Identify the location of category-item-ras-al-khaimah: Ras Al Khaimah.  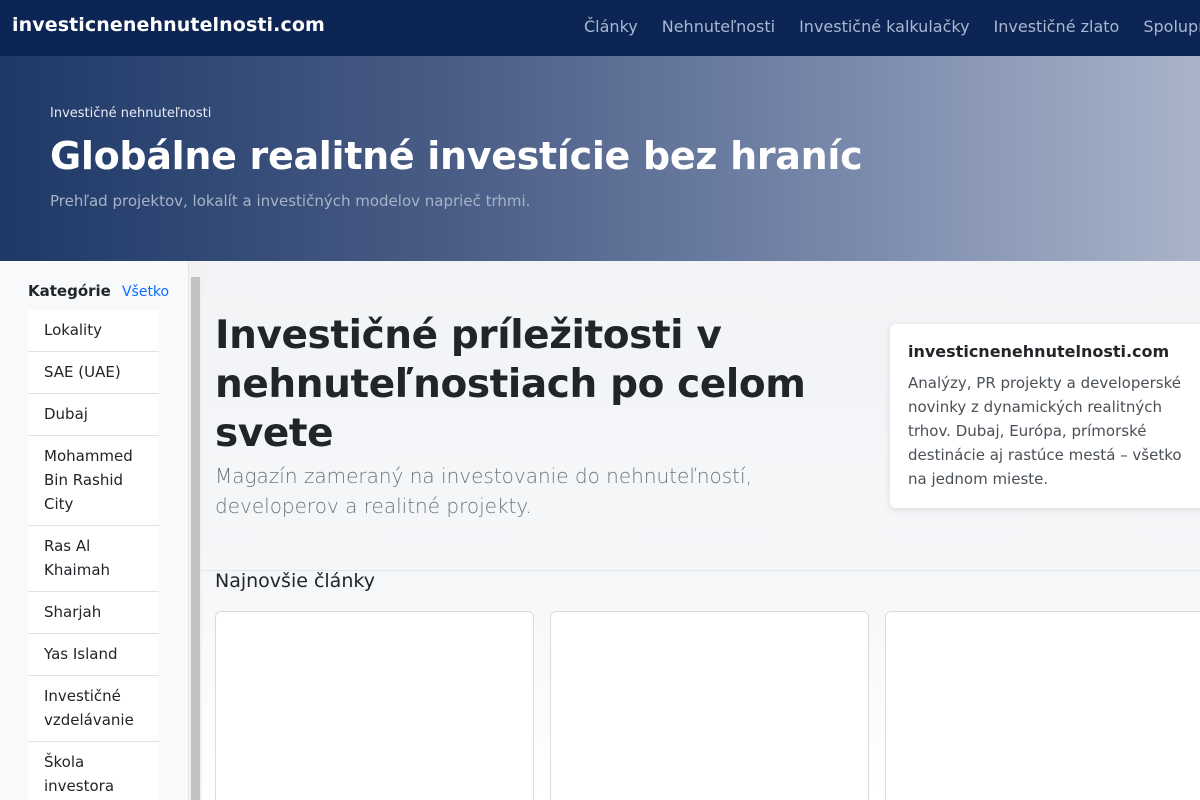
(93, 559).